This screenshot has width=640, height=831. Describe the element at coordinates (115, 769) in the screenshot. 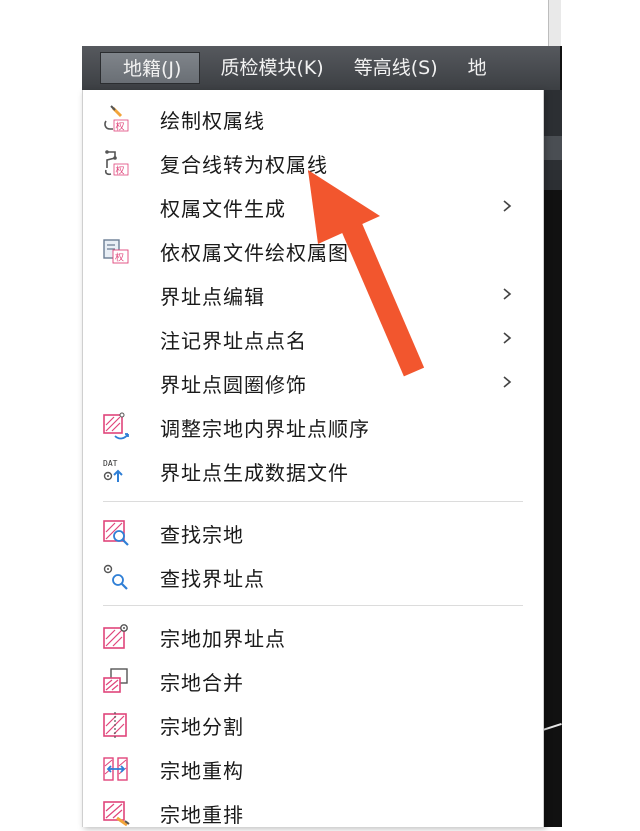

I see `parcel-rebuild-icon` at that location.